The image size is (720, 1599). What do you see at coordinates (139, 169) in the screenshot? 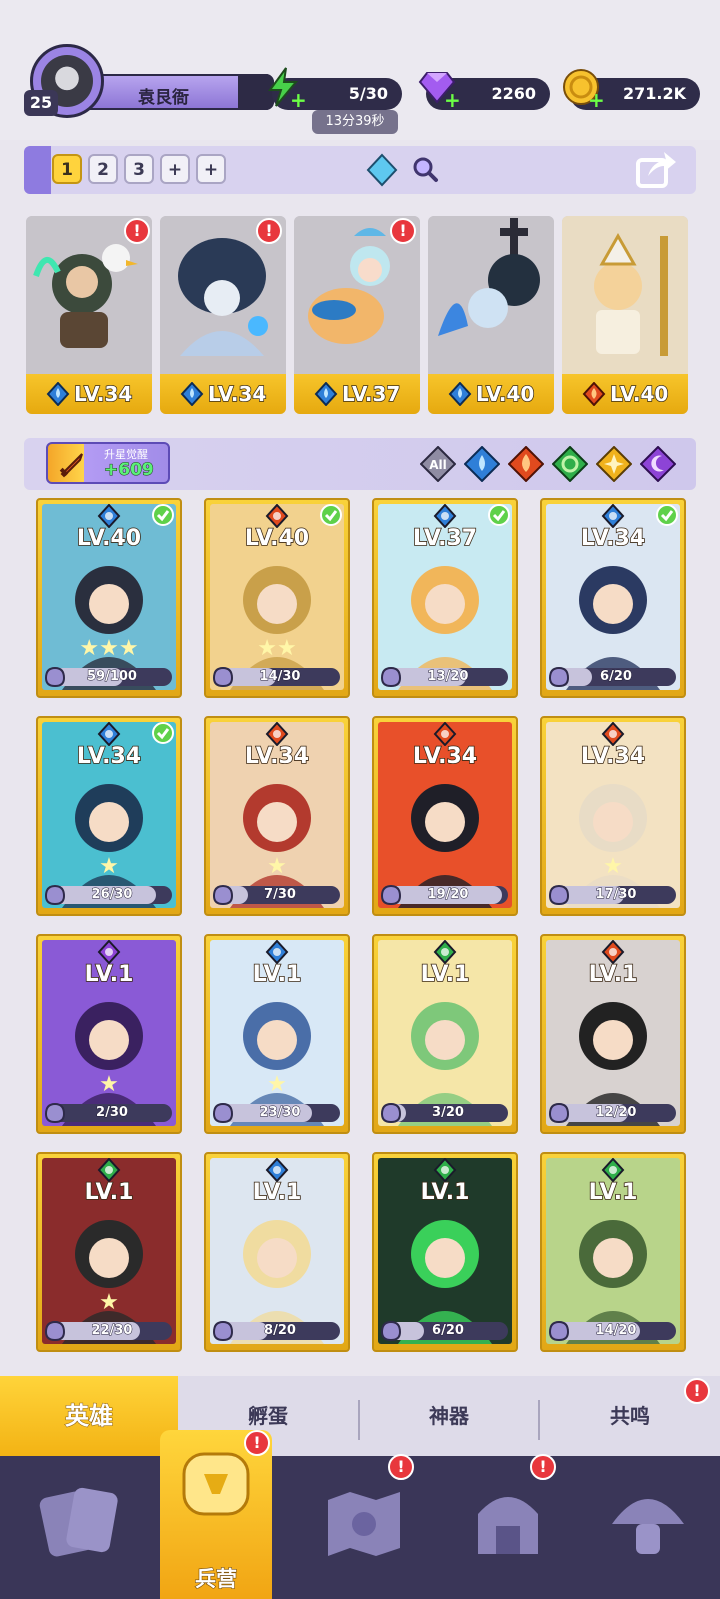
I see `team-slot-3: 3` at bounding box center [139, 169].